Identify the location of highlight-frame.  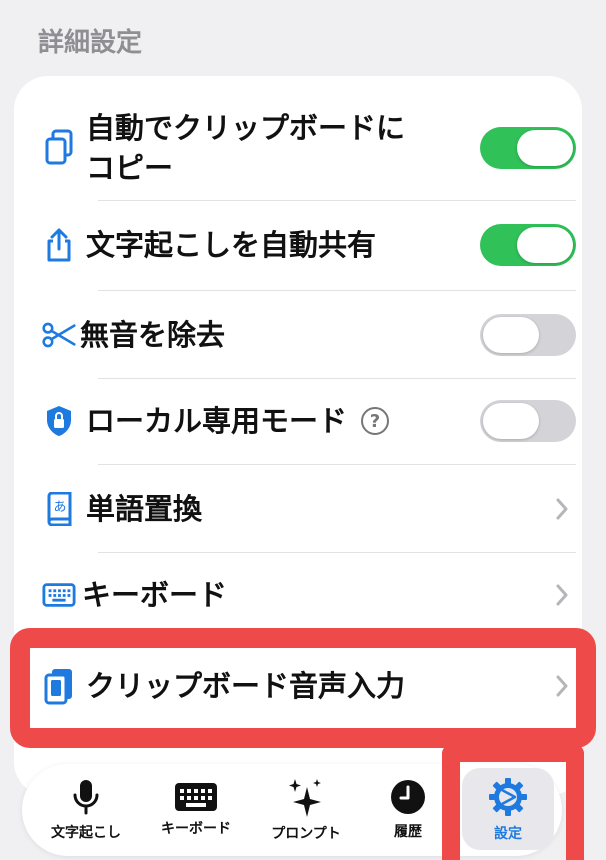
(303, 688).